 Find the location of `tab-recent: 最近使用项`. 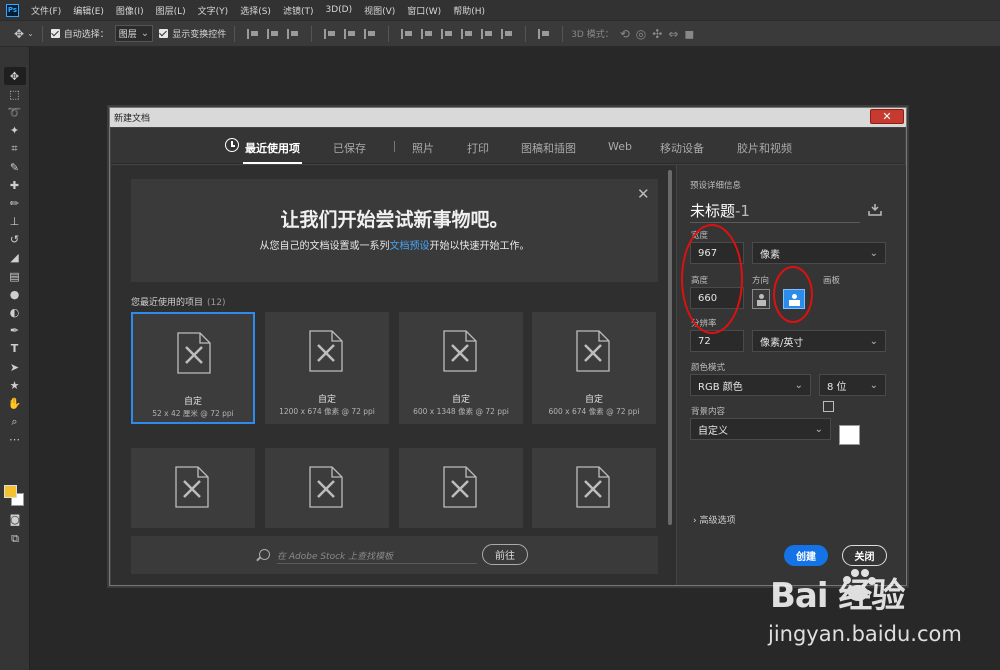

tab-recent: 最近使用项 is located at coordinates (272, 148).